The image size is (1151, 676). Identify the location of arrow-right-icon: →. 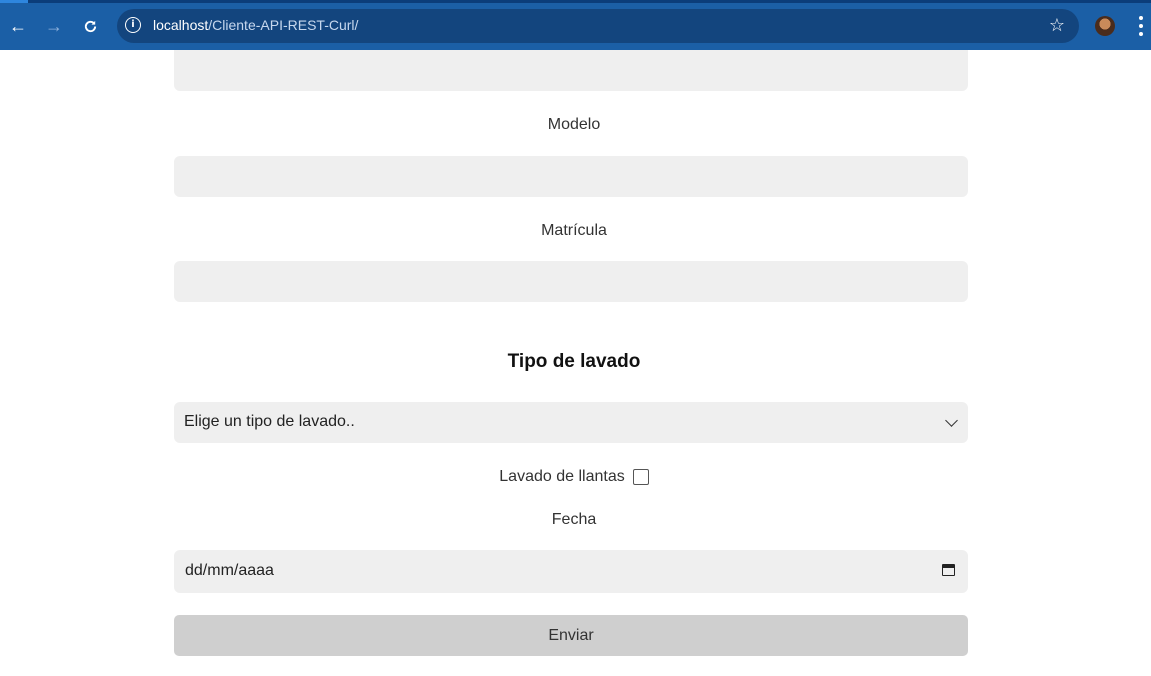
(54, 26).